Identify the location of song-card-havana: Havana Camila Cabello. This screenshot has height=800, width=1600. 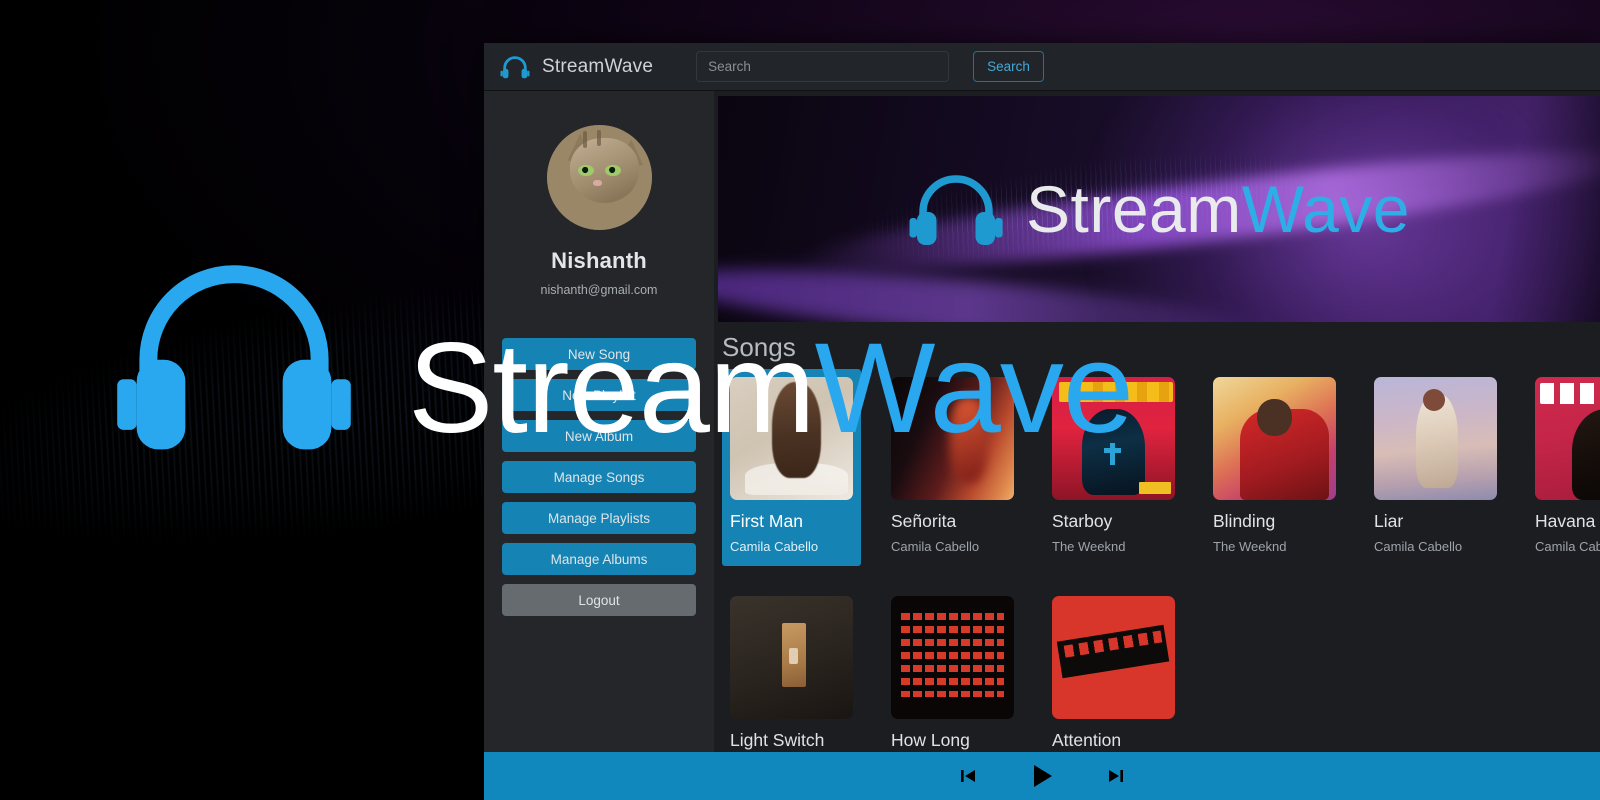
(1563, 467).